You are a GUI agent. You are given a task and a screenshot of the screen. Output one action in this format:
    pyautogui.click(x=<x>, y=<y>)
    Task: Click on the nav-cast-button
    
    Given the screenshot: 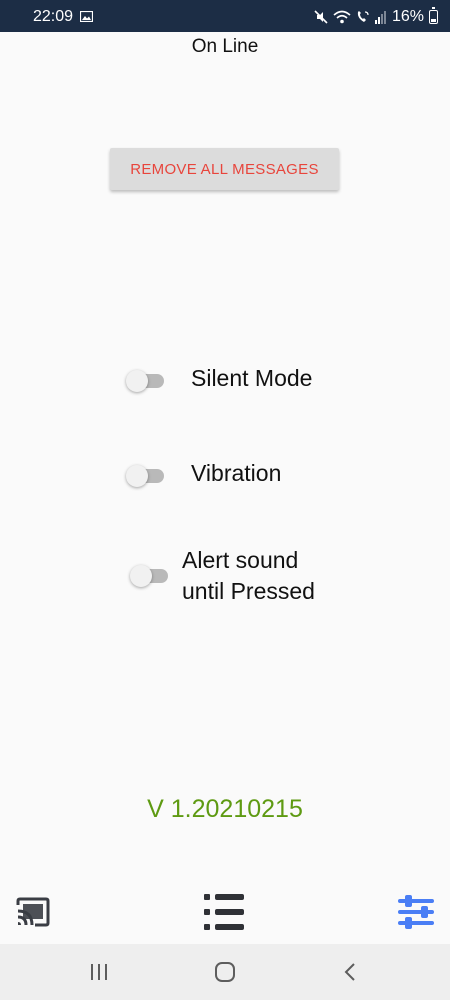 What is the action you would take?
    pyautogui.click(x=34, y=912)
    